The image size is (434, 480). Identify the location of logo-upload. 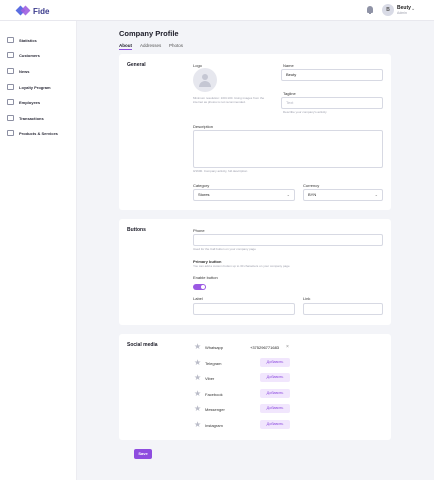
(205, 80).